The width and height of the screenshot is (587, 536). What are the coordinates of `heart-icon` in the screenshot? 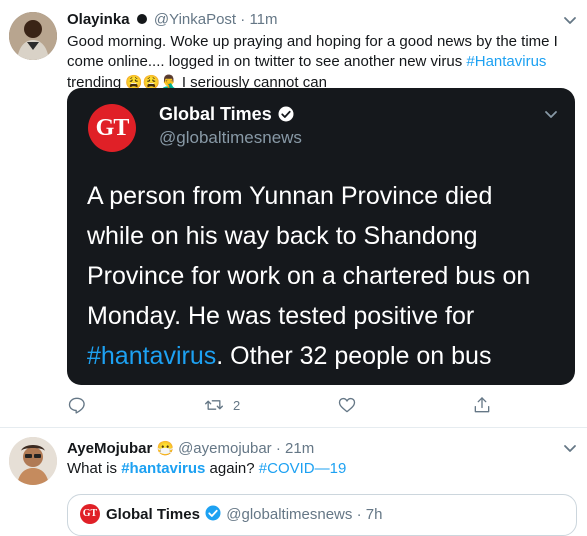 It's located at (347, 405).